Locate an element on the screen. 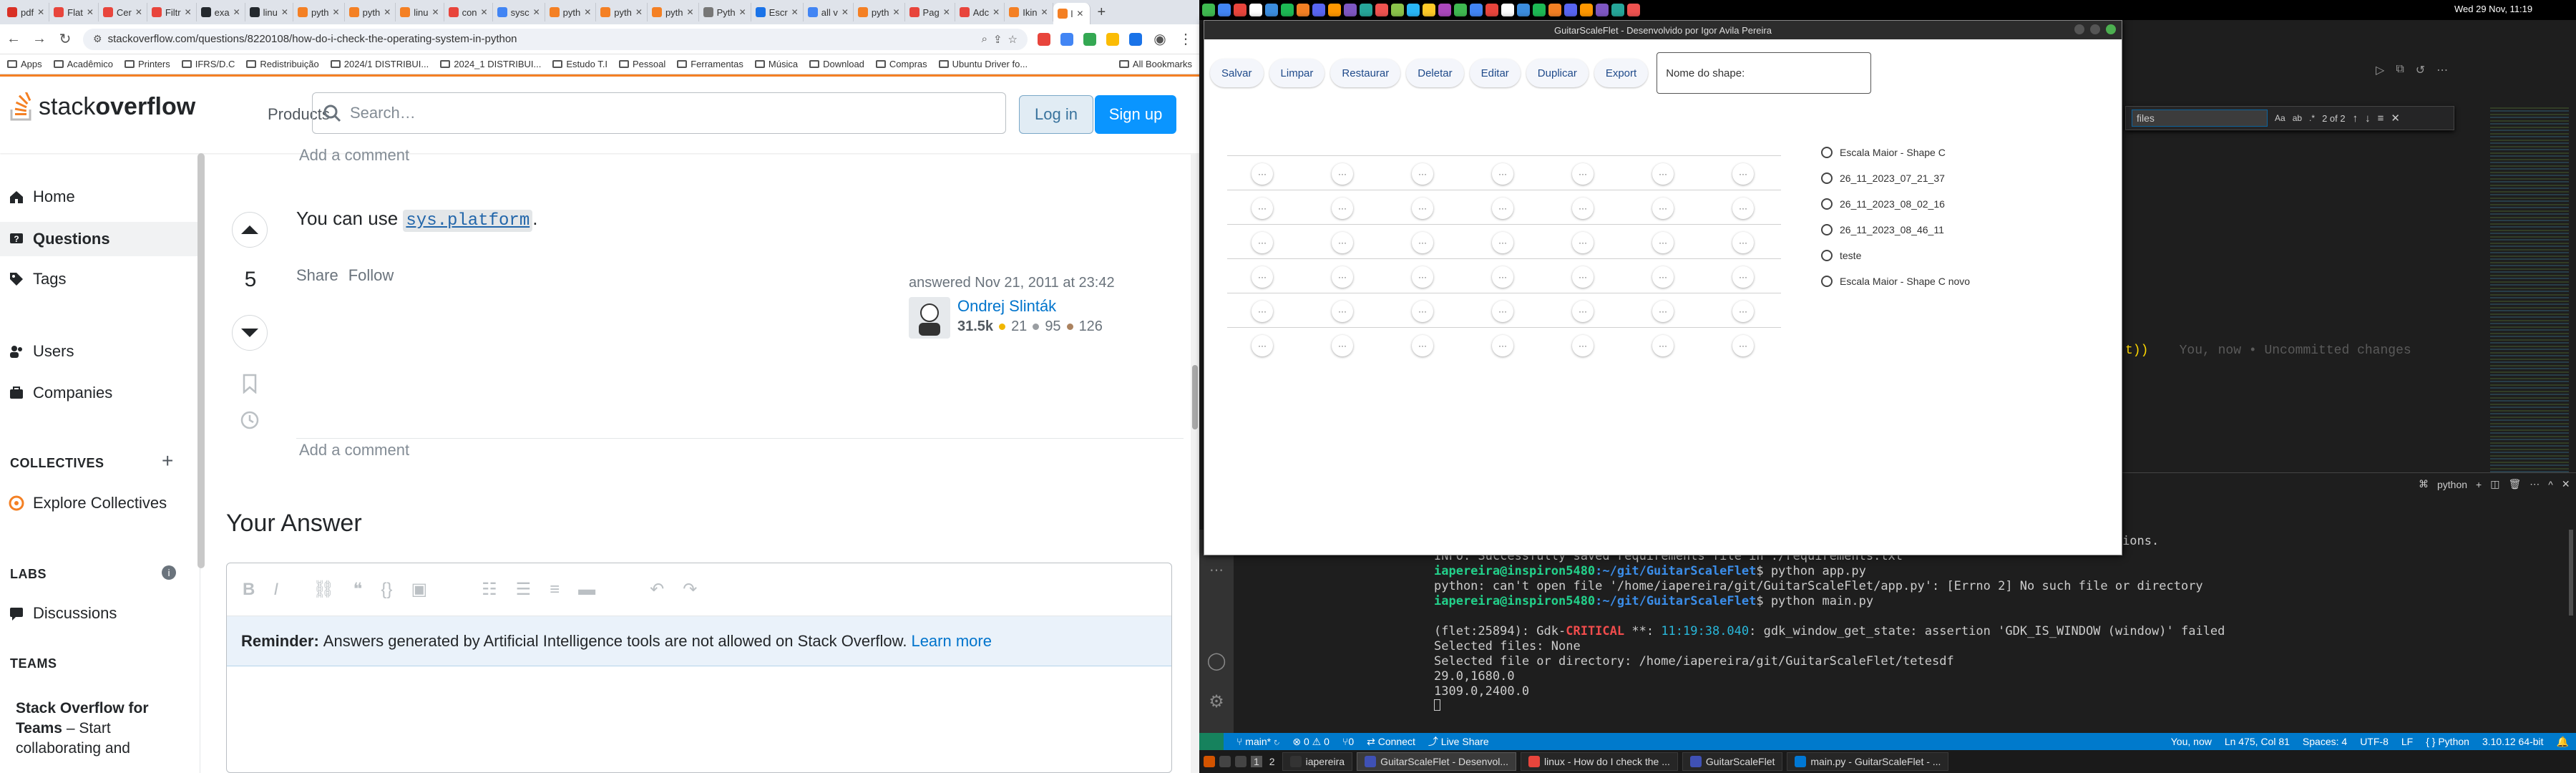 Image resolution: width=2576 pixels, height=773 pixels. duplicate-button: Duplicar is located at coordinates (1557, 73).